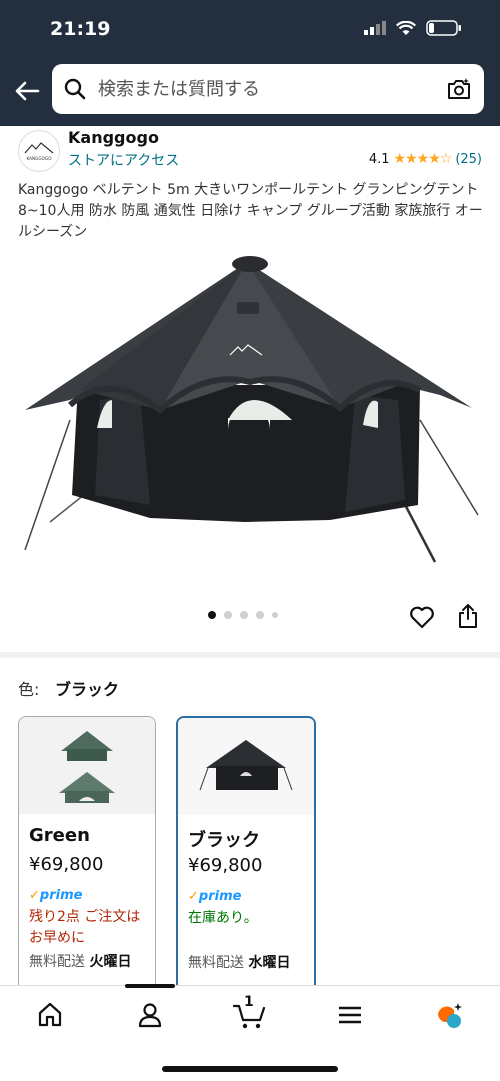 Image resolution: width=500 pixels, height=1081 pixels. I want to click on green-tent-thumbnail, so click(87, 767).